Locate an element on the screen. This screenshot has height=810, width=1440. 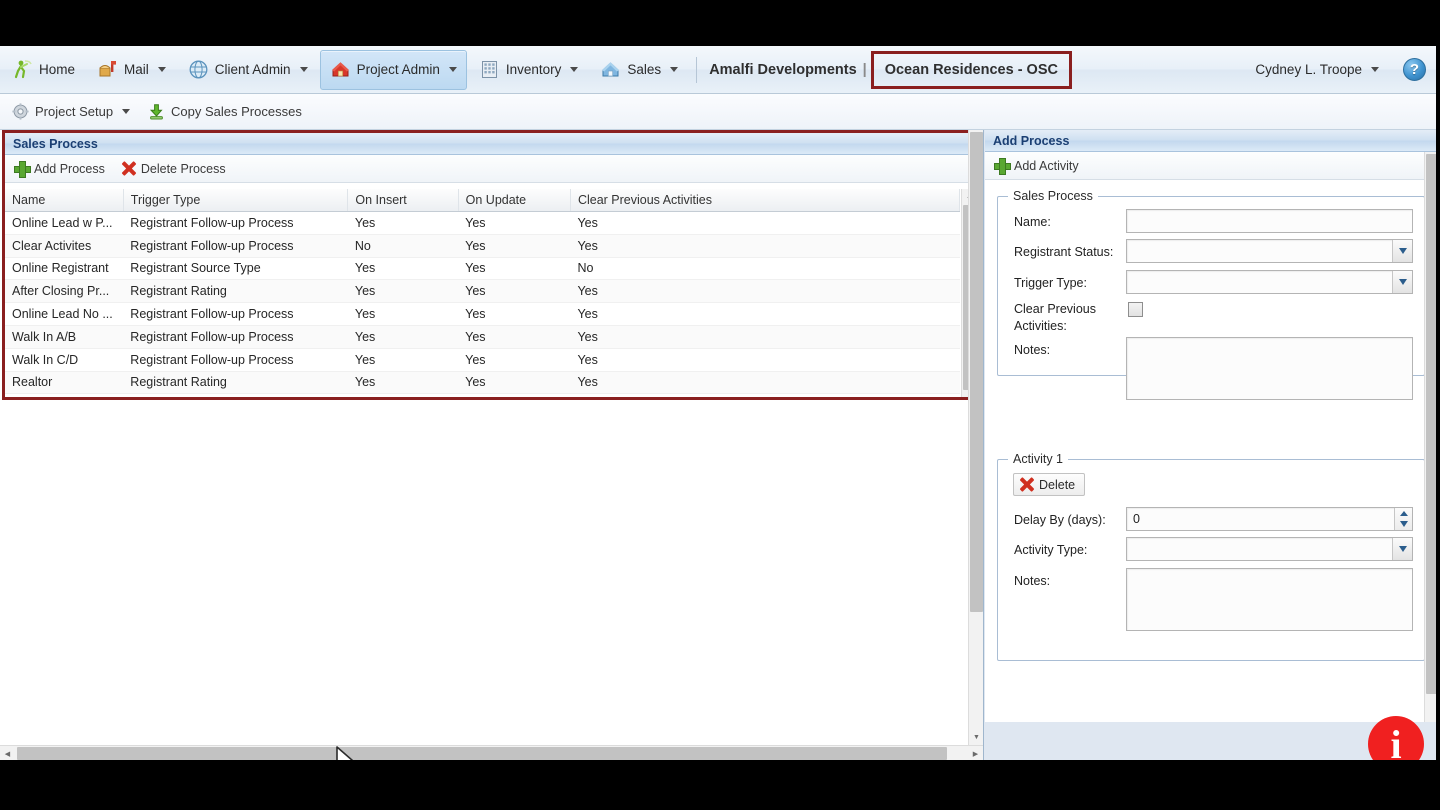
column-header-clear-previous-activities: Clear Previous Activities is located at coordinates (765, 200).